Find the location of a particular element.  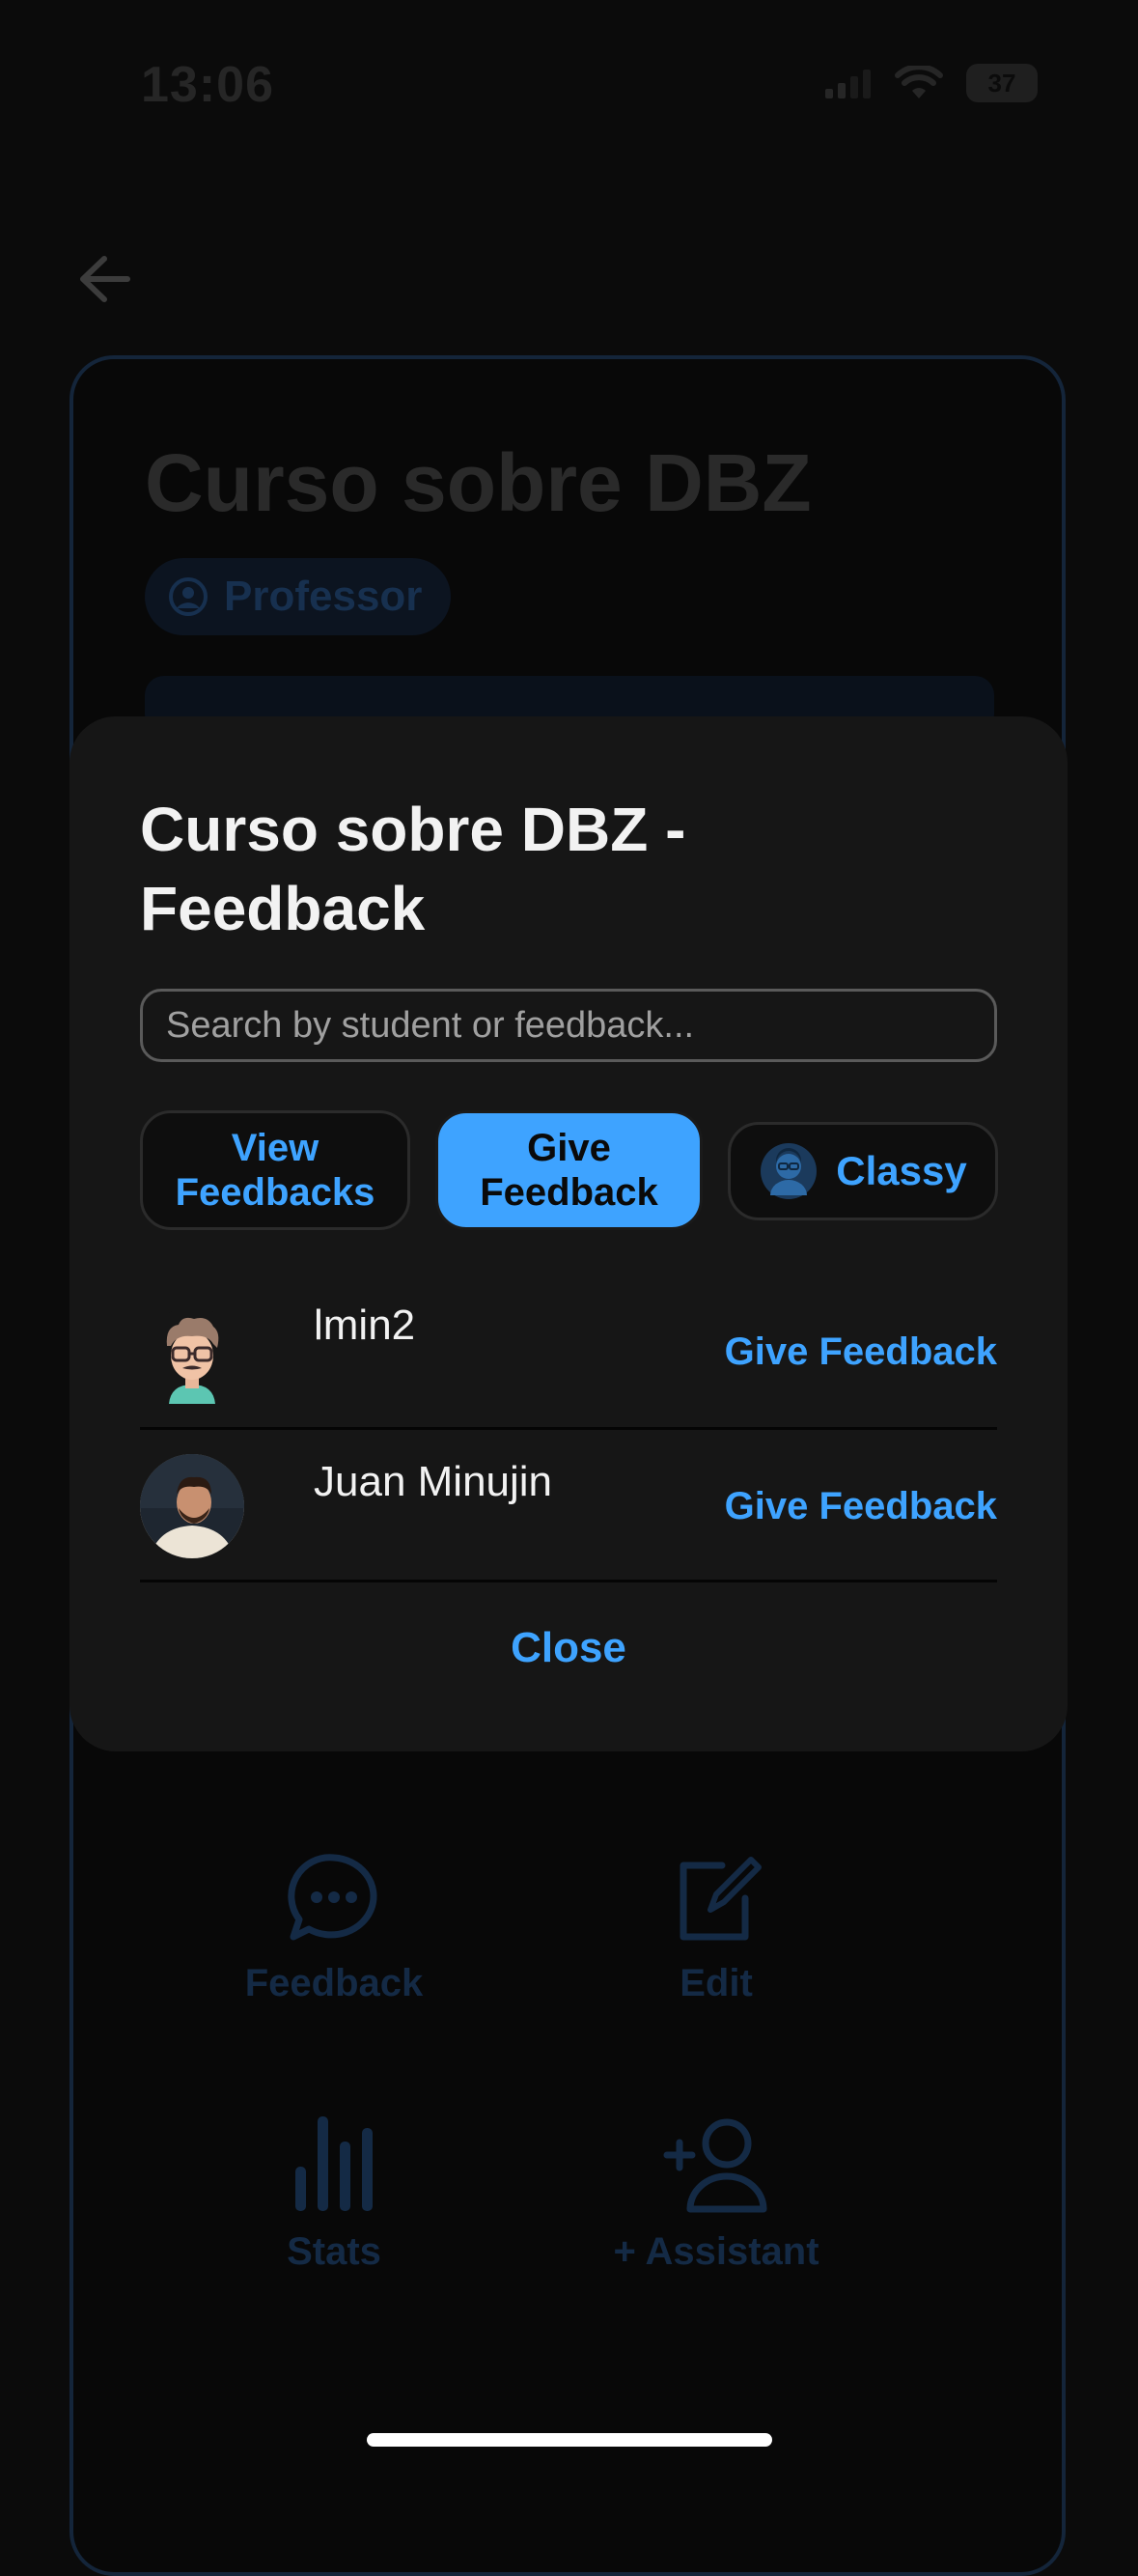

tab-view-feedbacks-label: View Feedbacks is located at coordinates (275, 1171).